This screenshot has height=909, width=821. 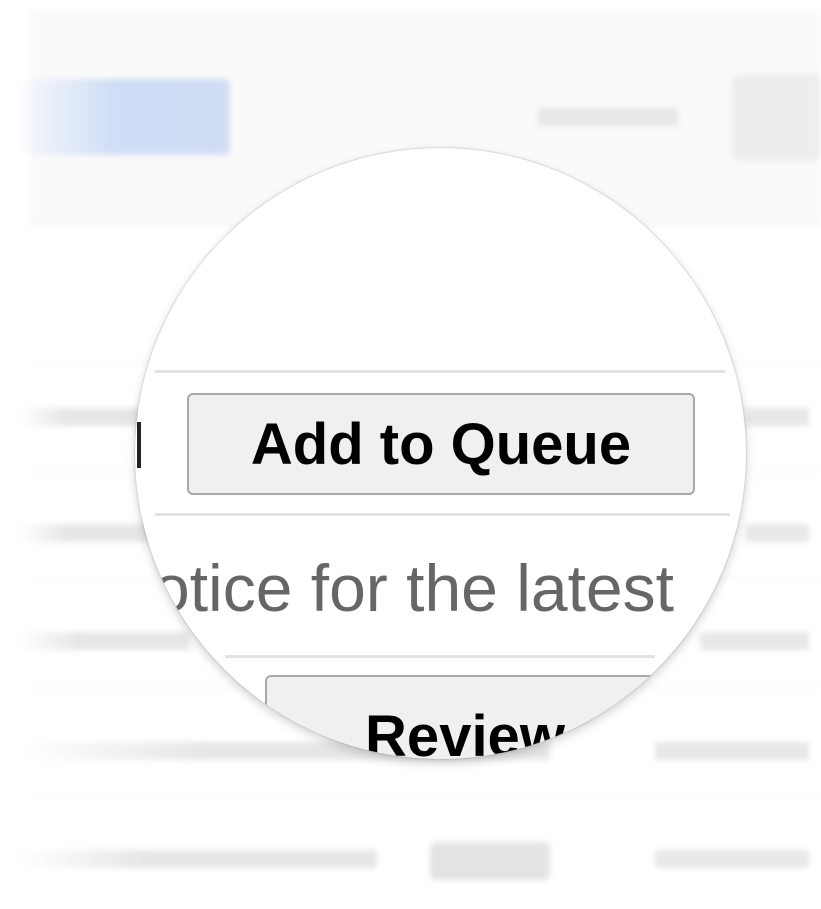 I want to click on header-text-placeholder, so click(x=608, y=117).